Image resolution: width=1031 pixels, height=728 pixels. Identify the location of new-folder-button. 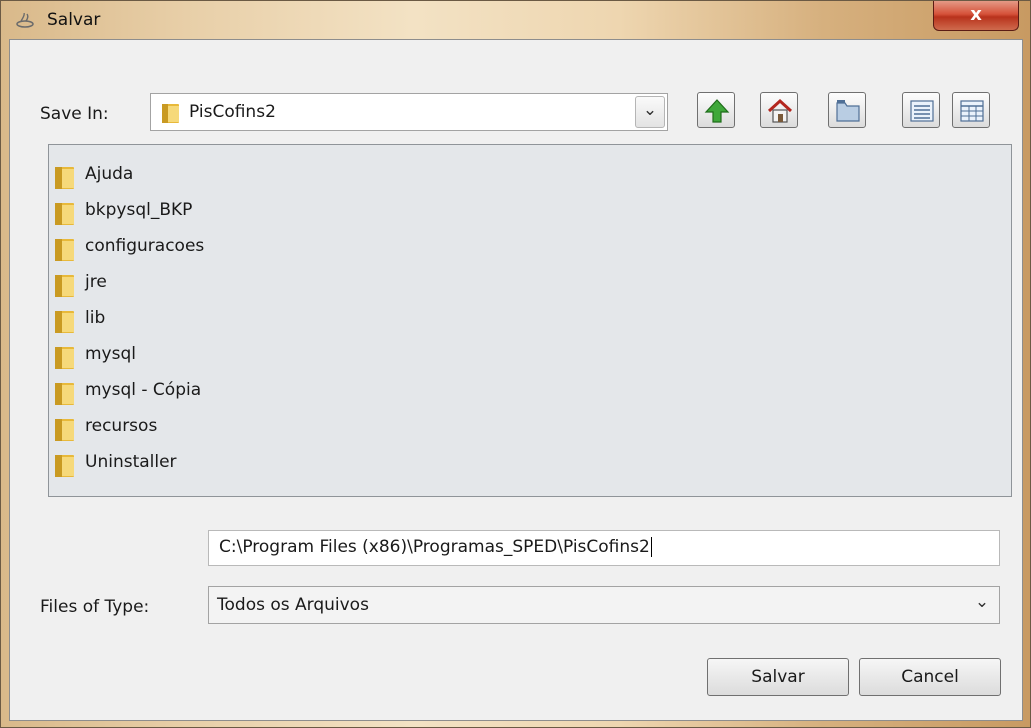
(847, 110).